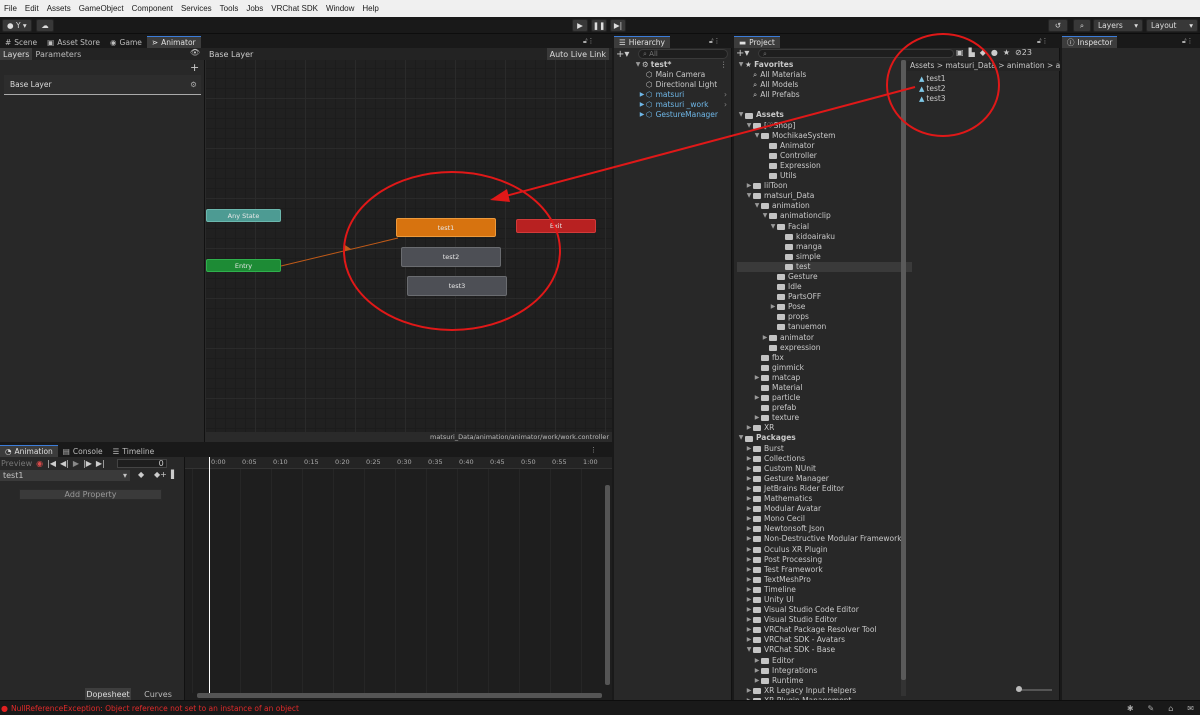  Describe the element at coordinates (715, 41) in the screenshot. I see `hierarchy-lock-icon: 🔓︎⋮` at that location.